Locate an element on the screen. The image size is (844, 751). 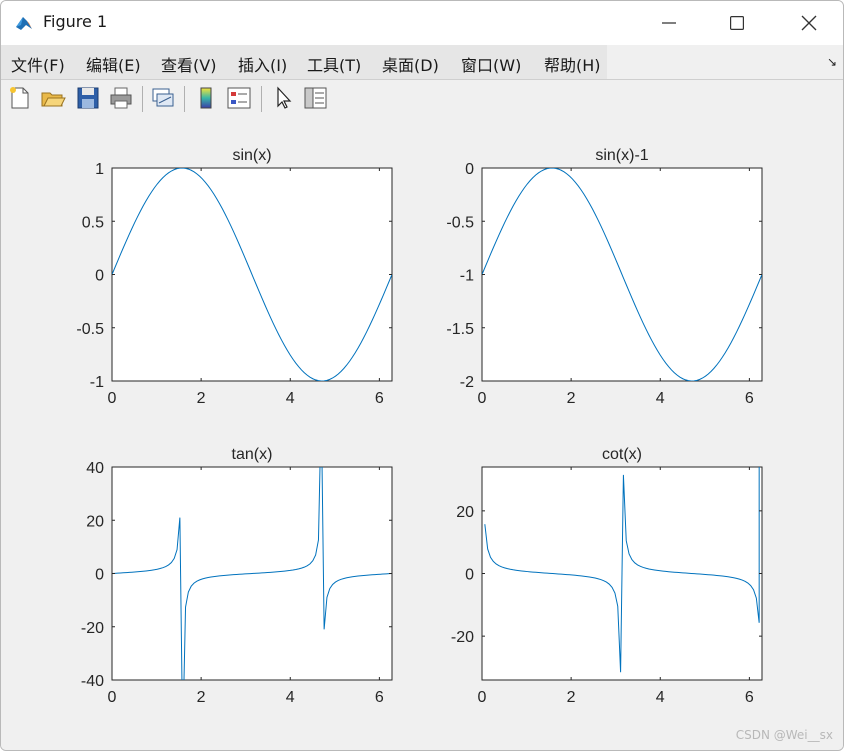
minimize-icon is located at coordinates (669, 23).